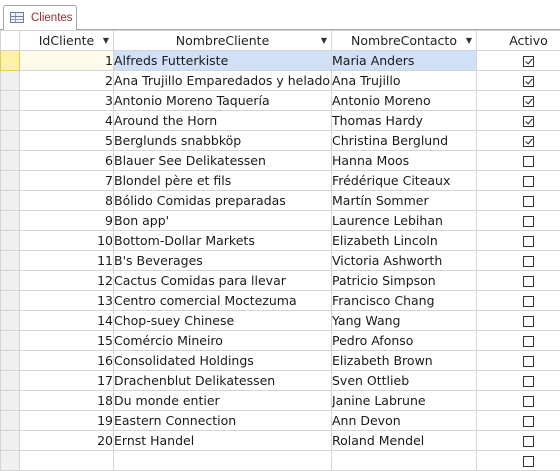  Describe the element at coordinates (223, 221) in the screenshot. I see `cell-nombrecliente: Bon app'` at that location.